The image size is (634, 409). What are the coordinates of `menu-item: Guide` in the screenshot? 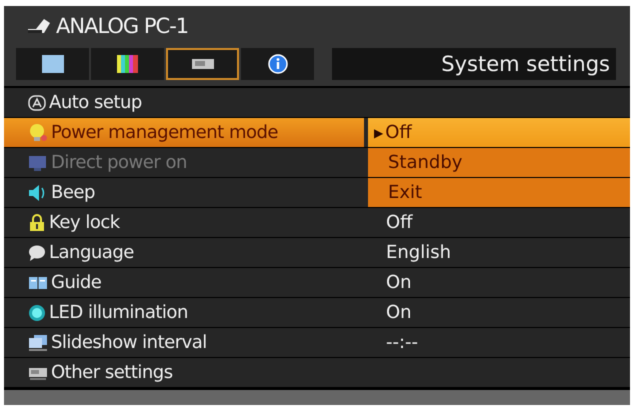 It's located at (184, 282).